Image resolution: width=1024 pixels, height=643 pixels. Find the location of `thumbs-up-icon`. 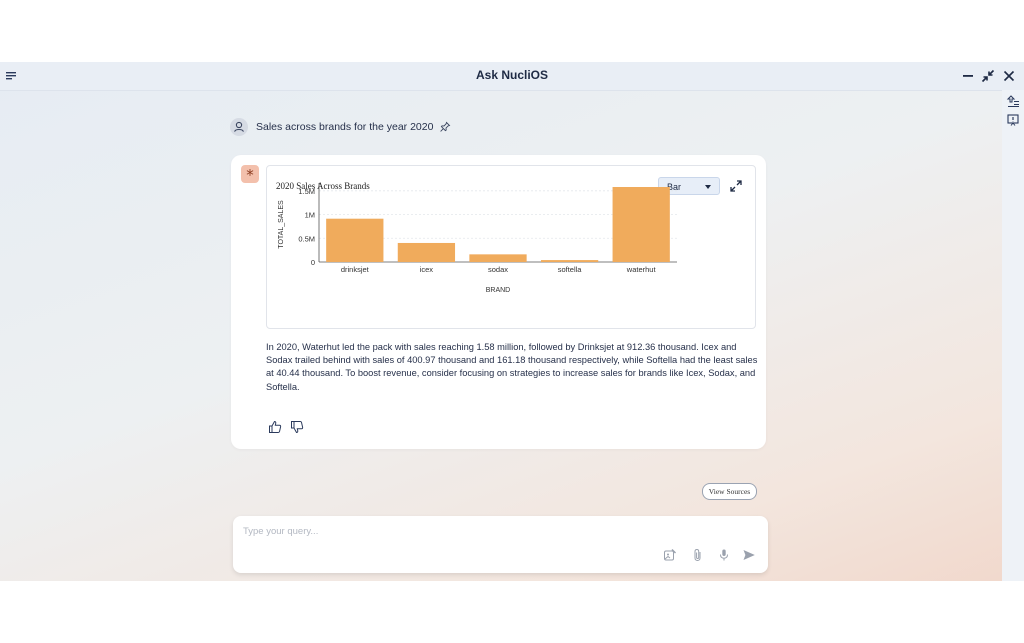

thumbs-up-icon is located at coordinates (275, 427).